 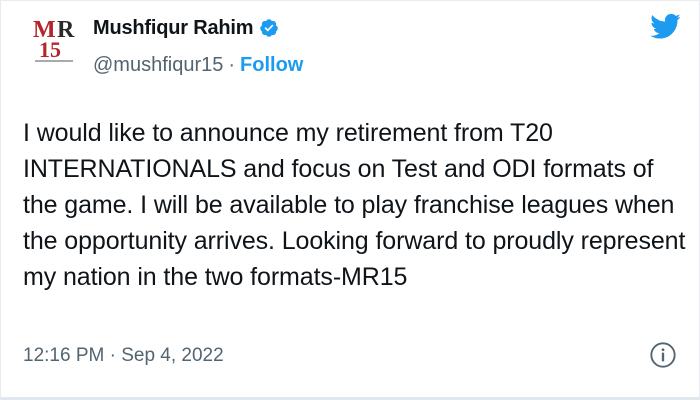 What do you see at coordinates (663, 355) in the screenshot?
I see `info-icon` at bounding box center [663, 355].